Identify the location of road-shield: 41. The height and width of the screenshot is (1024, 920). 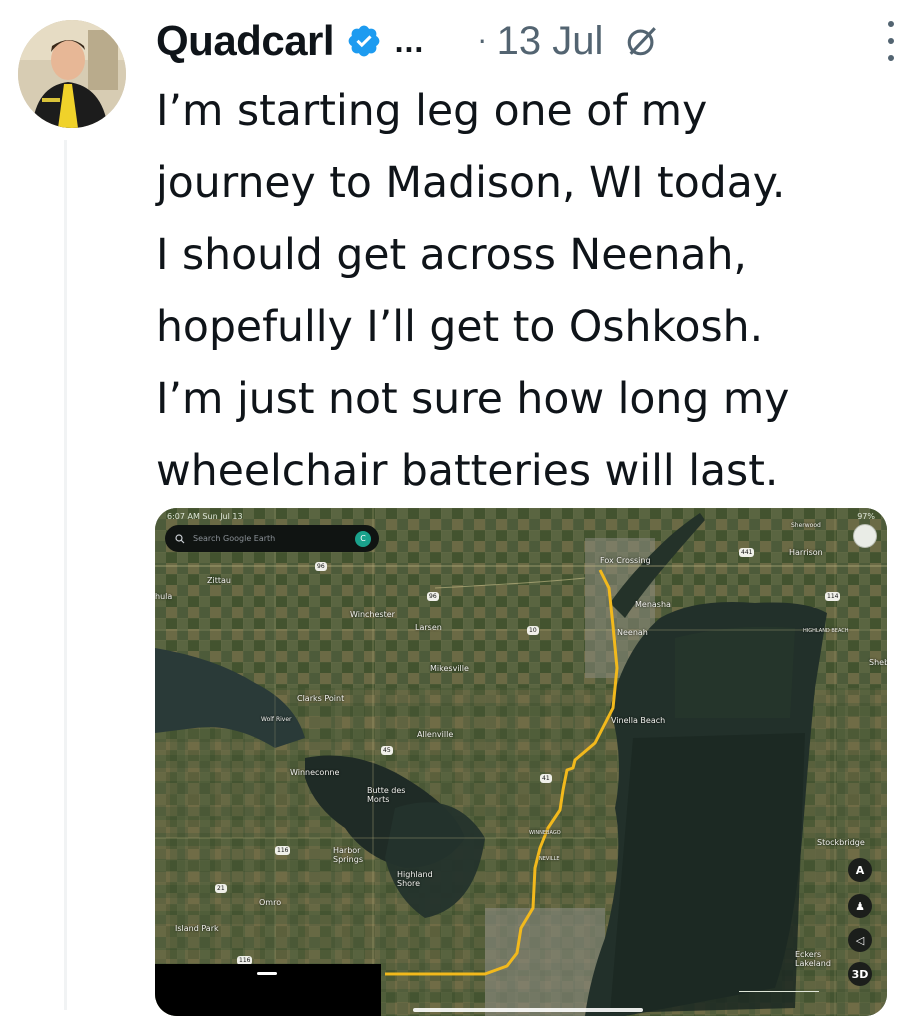
(546, 778).